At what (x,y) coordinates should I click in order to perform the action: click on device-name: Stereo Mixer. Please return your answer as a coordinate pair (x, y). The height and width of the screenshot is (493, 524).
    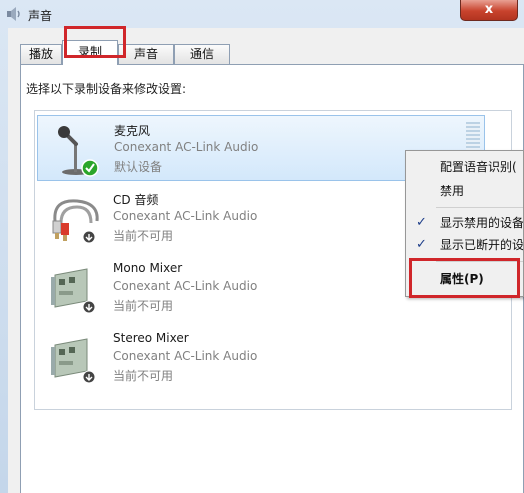
    Looking at the image, I should click on (151, 338).